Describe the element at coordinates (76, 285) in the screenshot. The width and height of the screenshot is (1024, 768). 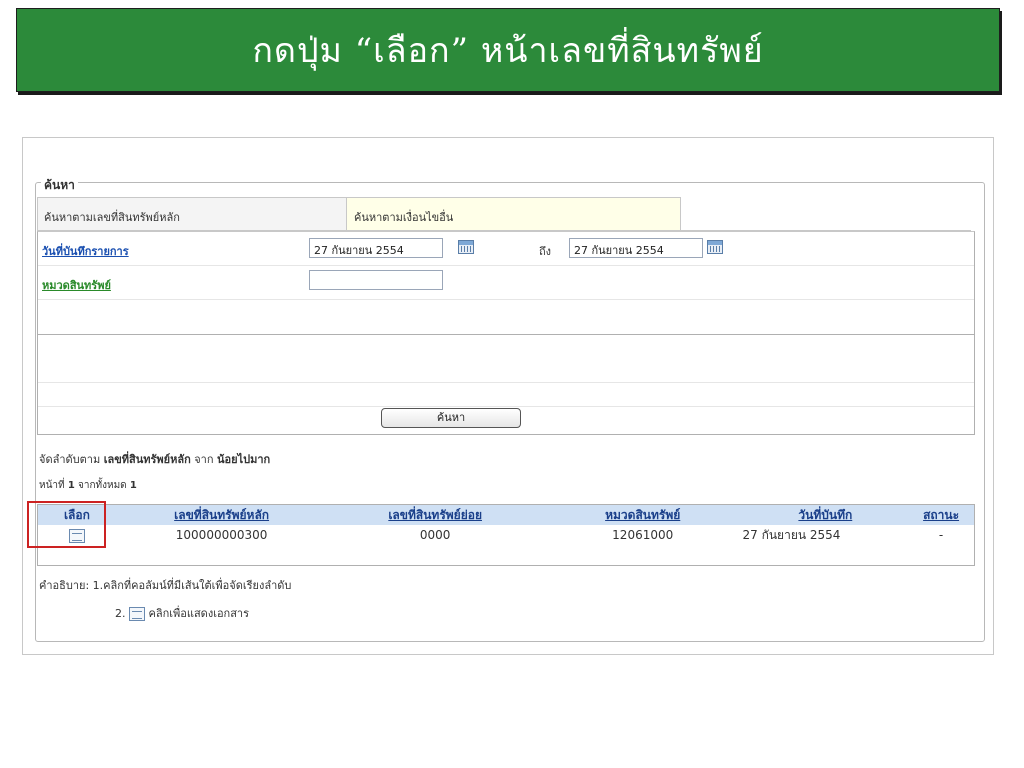
I see `category-label: หมวดสินทรัพย์` at that location.